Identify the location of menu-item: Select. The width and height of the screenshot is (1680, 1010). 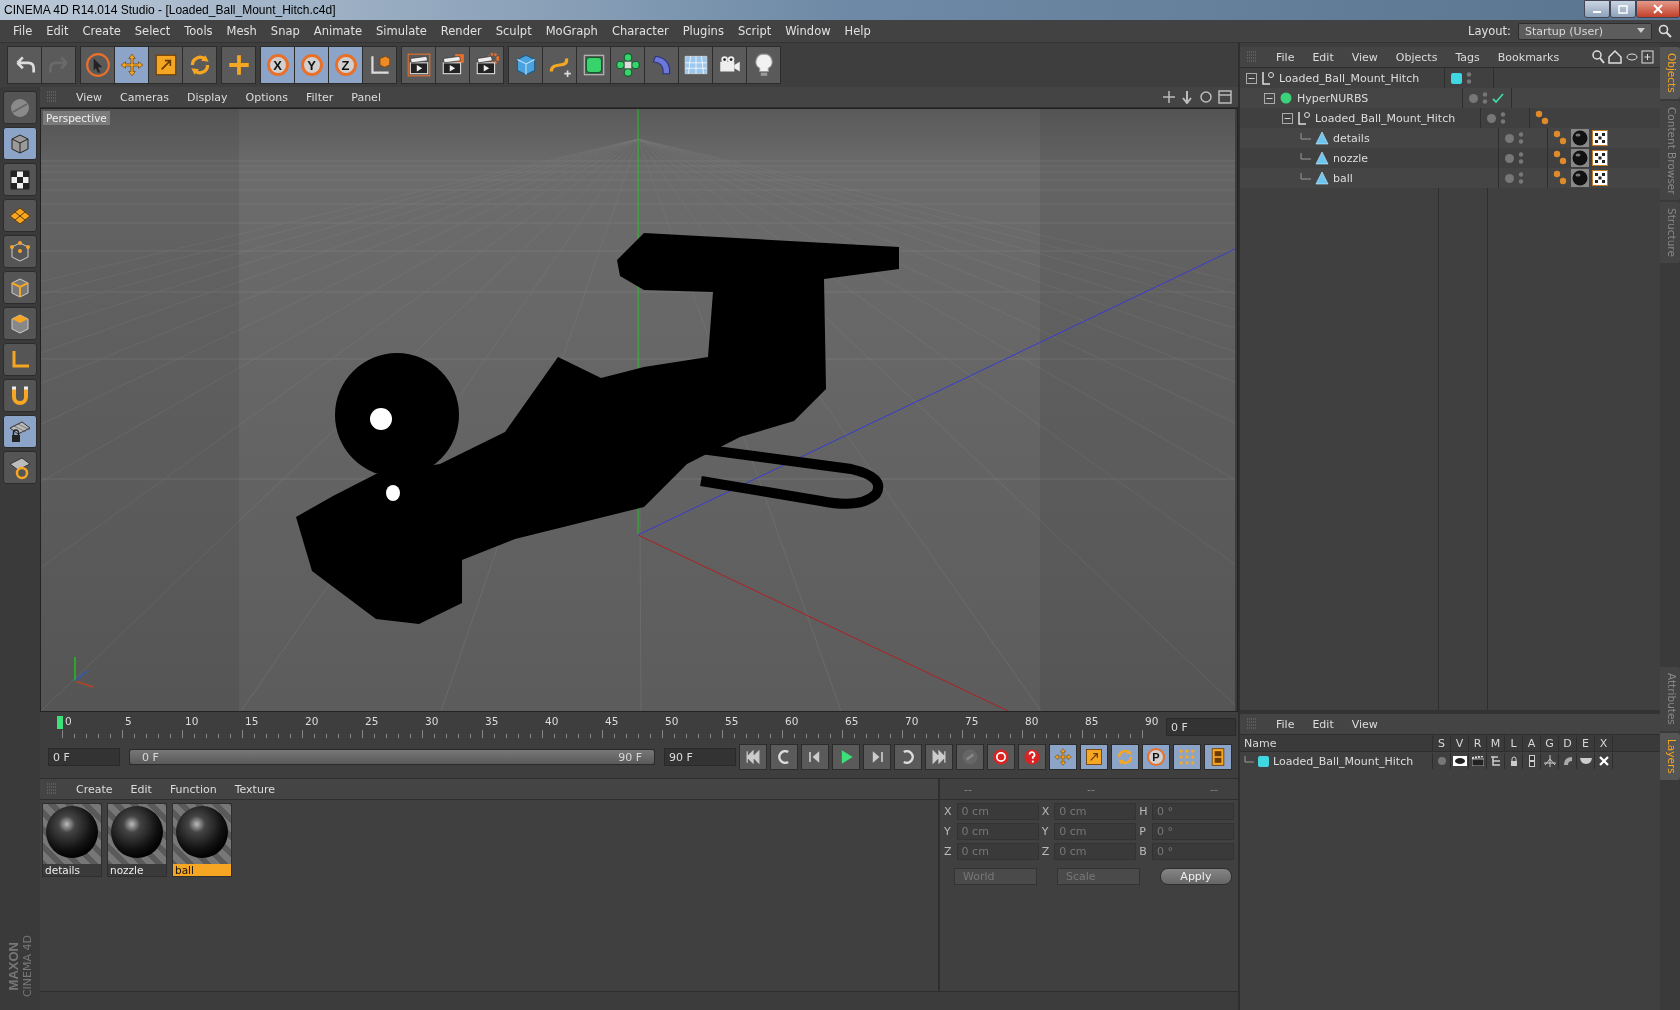
(152, 31).